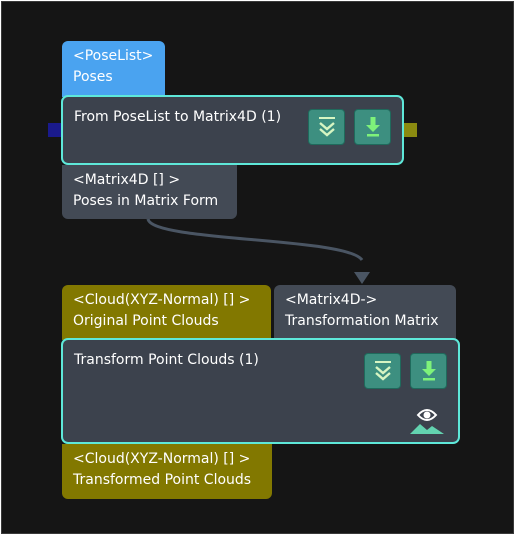 This screenshot has height=536, width=516. Describe the element at coordinates (232, 130) in the screenshot. I see `node-from-poselist-to-matrix4d: From PoseList to Matrix4D (1)` at that location.